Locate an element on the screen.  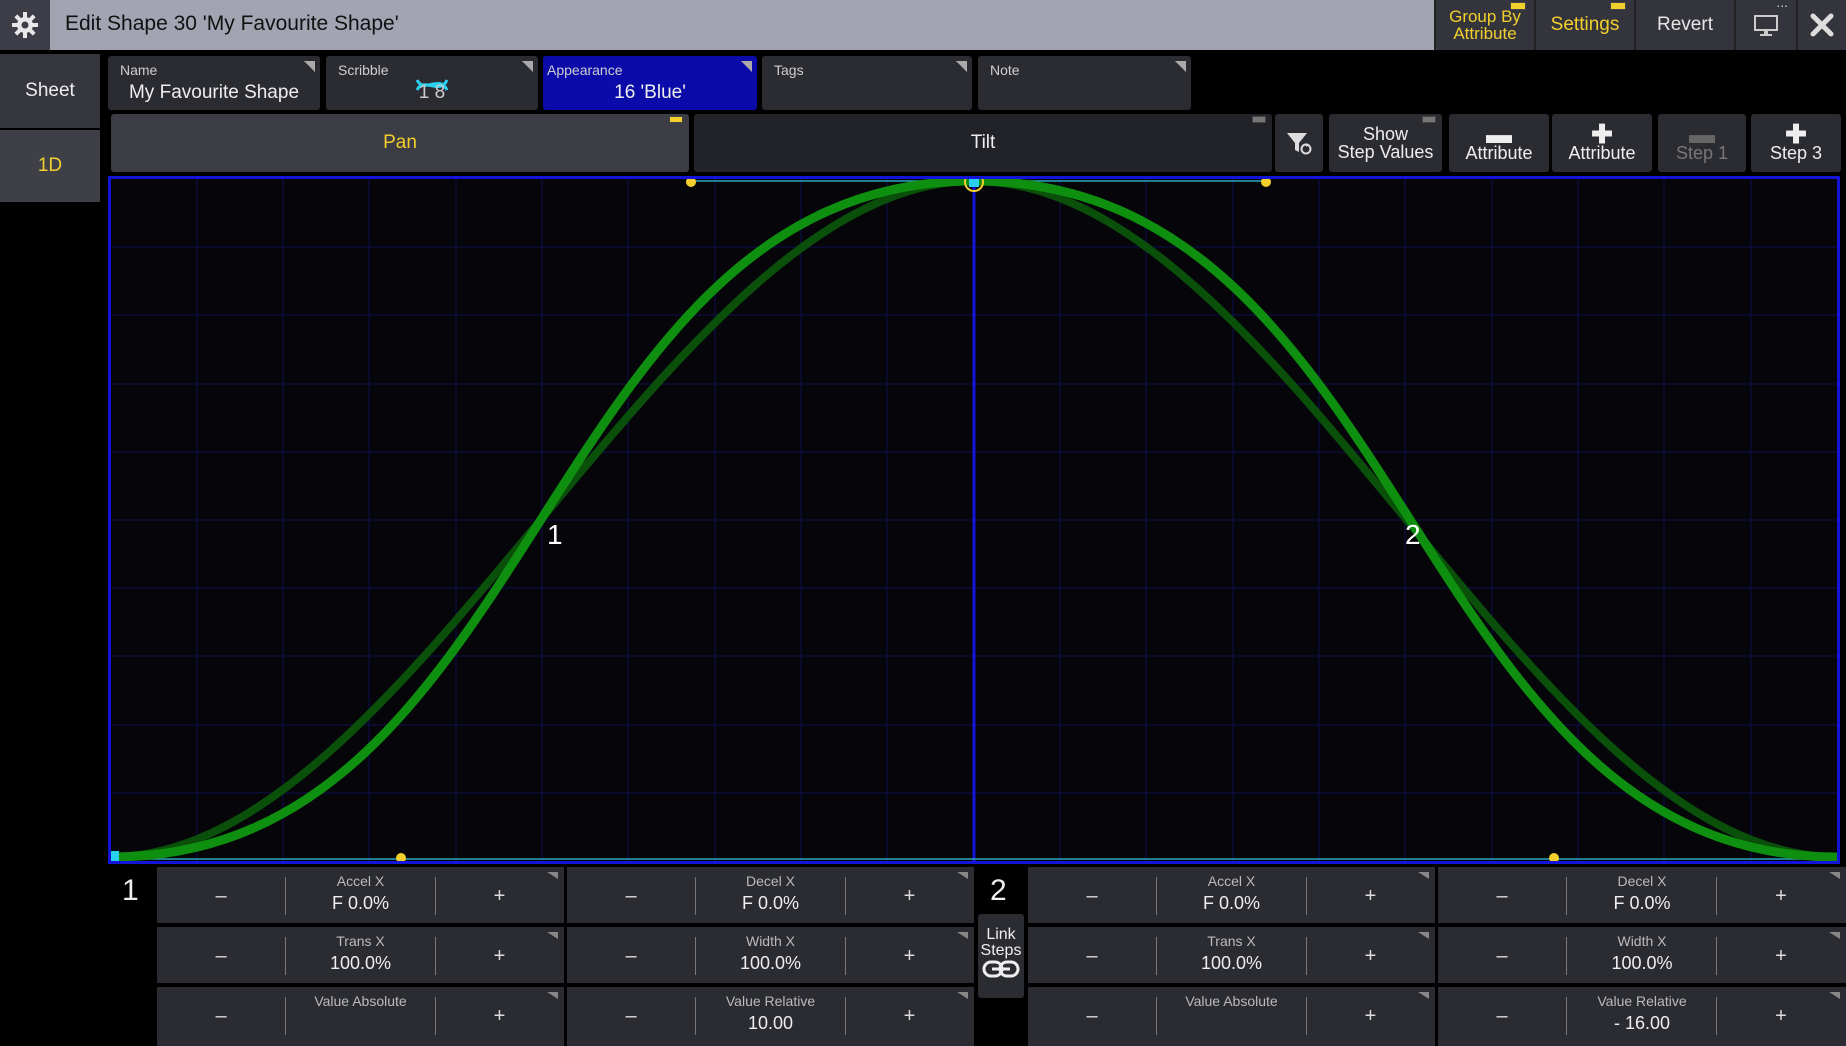
remove-attribute-button: ▬ Attribute is located at coordinates (1499, 143).